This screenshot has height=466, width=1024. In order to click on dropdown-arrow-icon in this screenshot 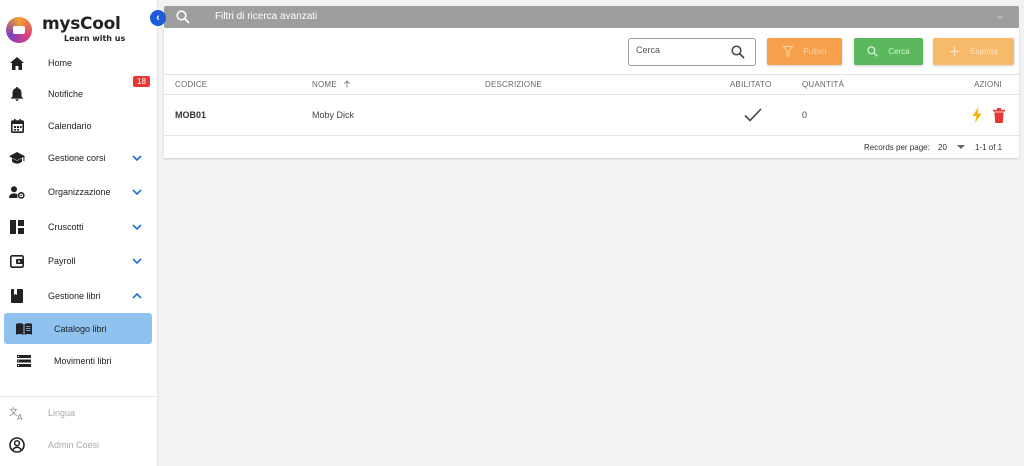, I will do `click(961, 147)`.